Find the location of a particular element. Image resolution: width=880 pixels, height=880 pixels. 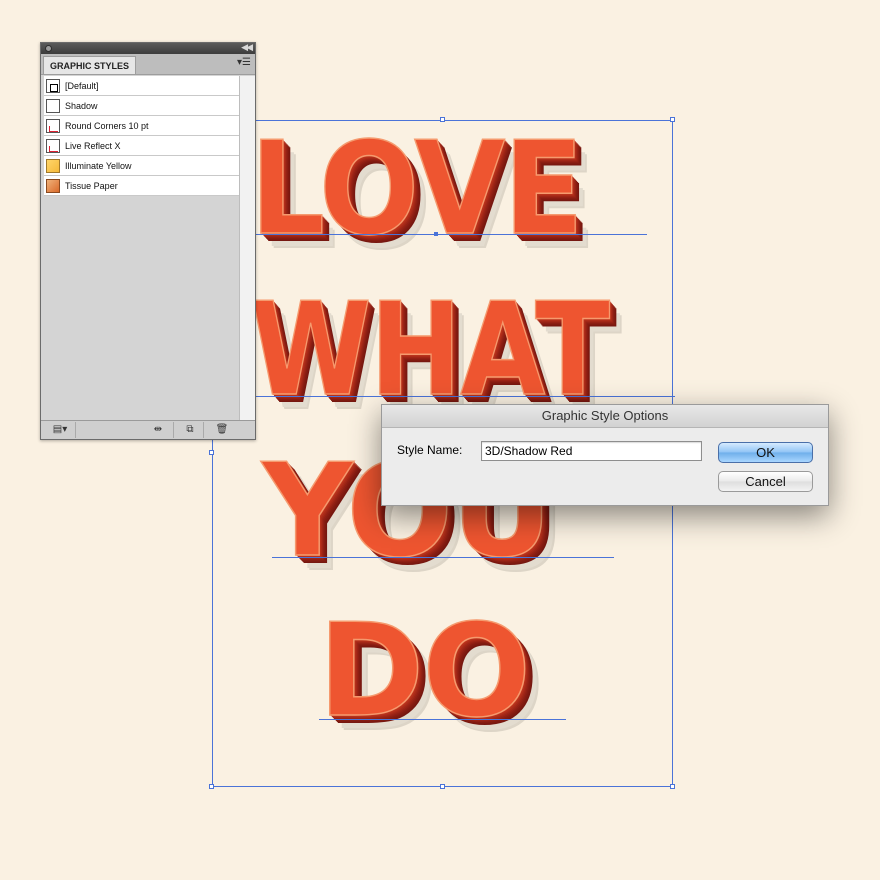

dialog-title: Graphic Style Options is located at coordinates (605, 416).